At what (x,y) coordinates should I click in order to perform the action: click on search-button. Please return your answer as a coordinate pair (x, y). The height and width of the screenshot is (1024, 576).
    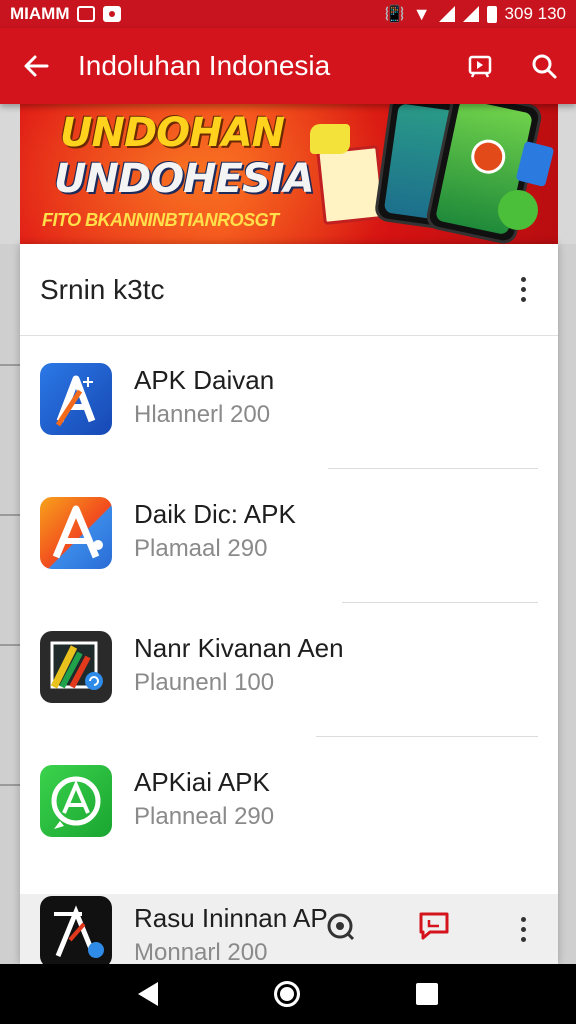
    Looking at the image, I should click on (544, 66).